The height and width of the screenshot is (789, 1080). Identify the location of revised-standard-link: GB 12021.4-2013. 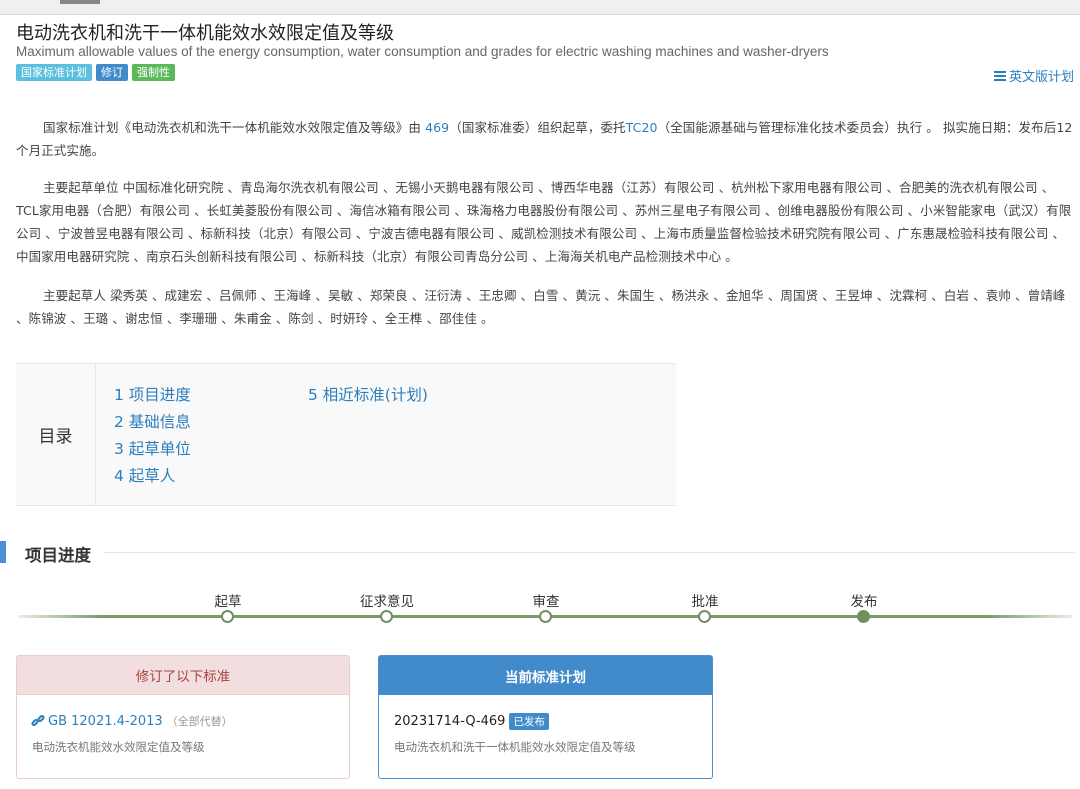
(105, 721).